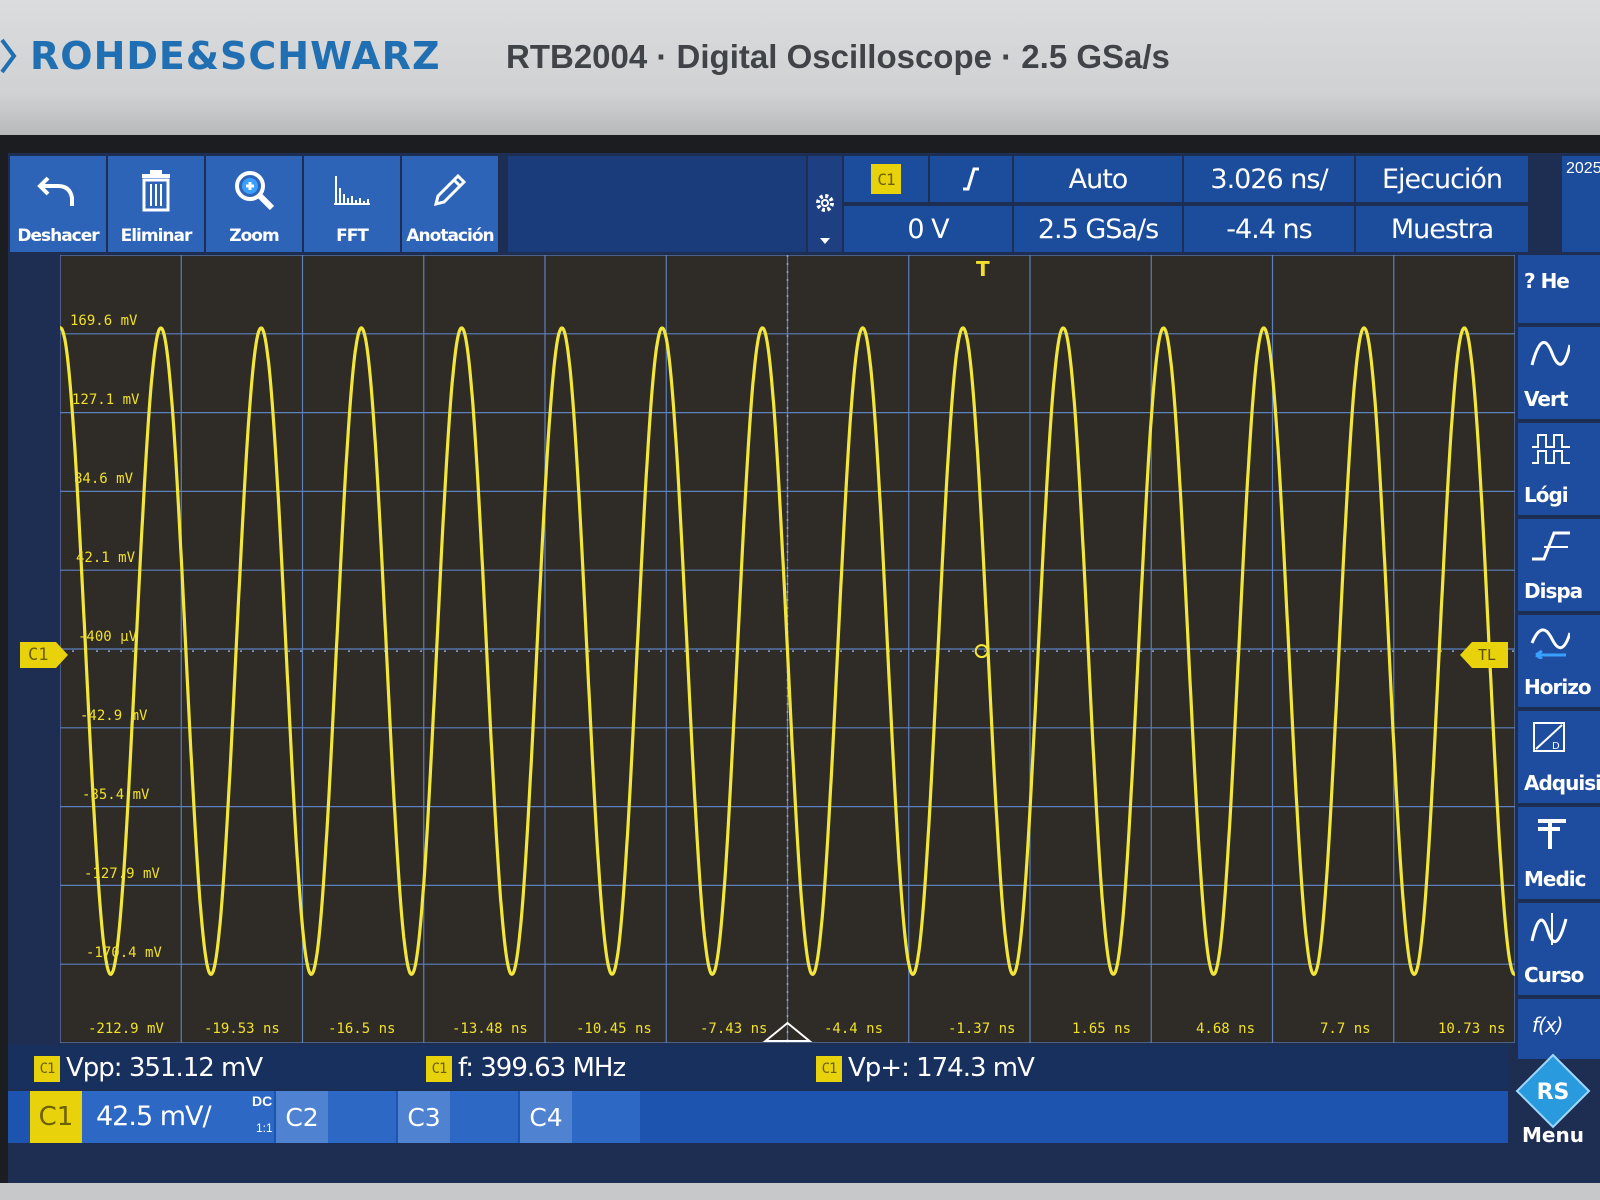  Describe the element at coordinates (1559, 373) in the screenshot. I see `side-vertical: Vert` at that location.